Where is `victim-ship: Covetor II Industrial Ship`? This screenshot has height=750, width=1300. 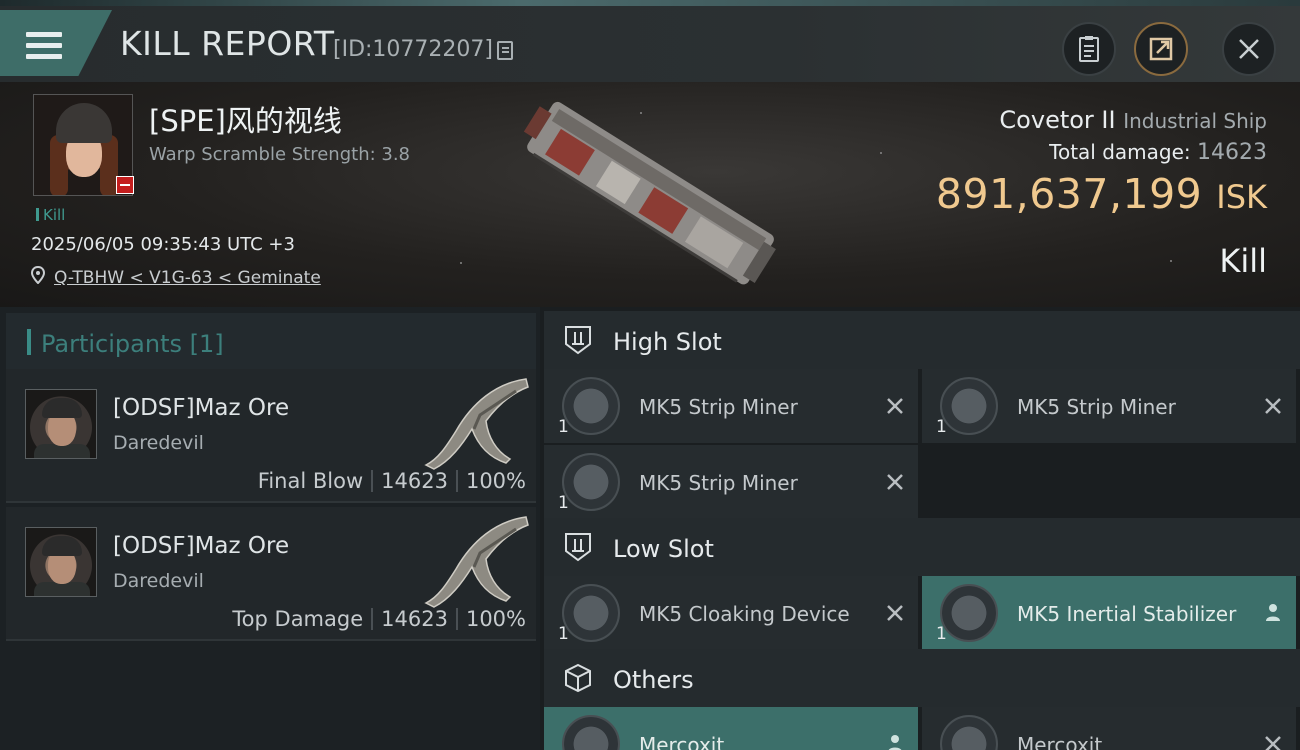
victim-ship: Covetor II Industrial Ship is located at coordinates (1133, 120).